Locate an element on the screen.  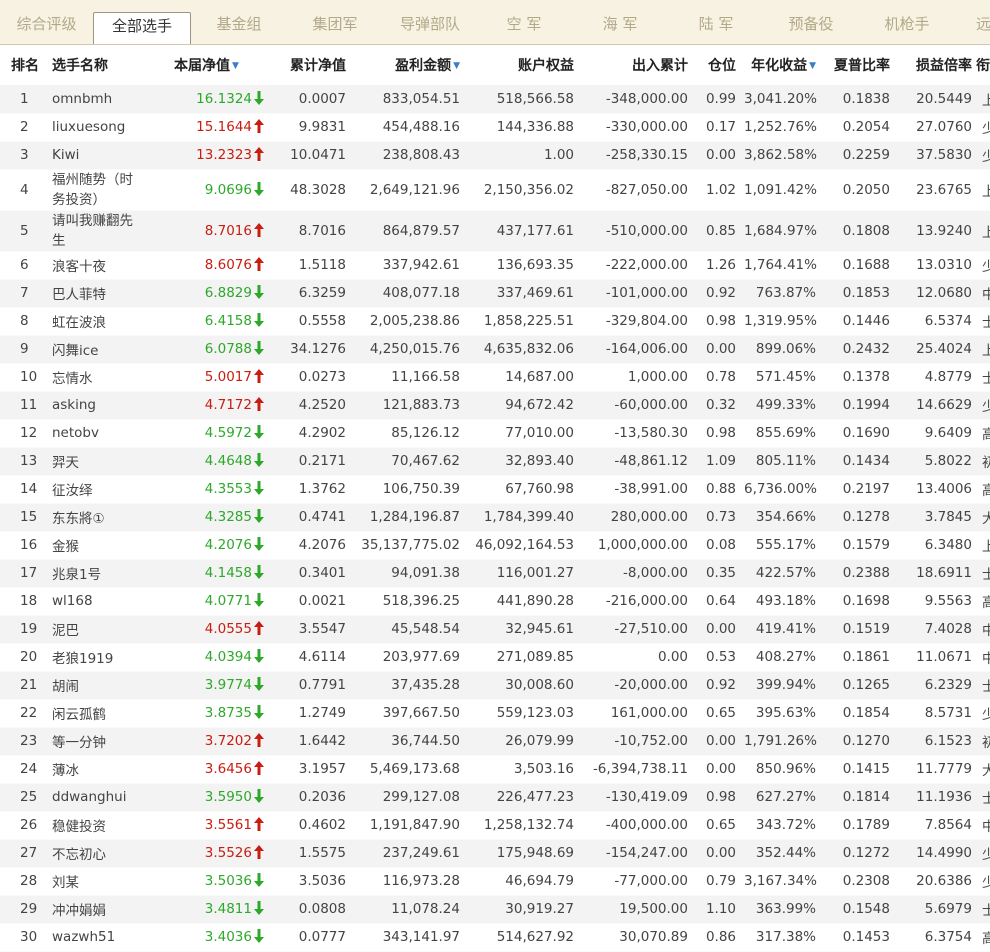
player-name: 冲冲娟娟 is located at coordinates (94, 909).